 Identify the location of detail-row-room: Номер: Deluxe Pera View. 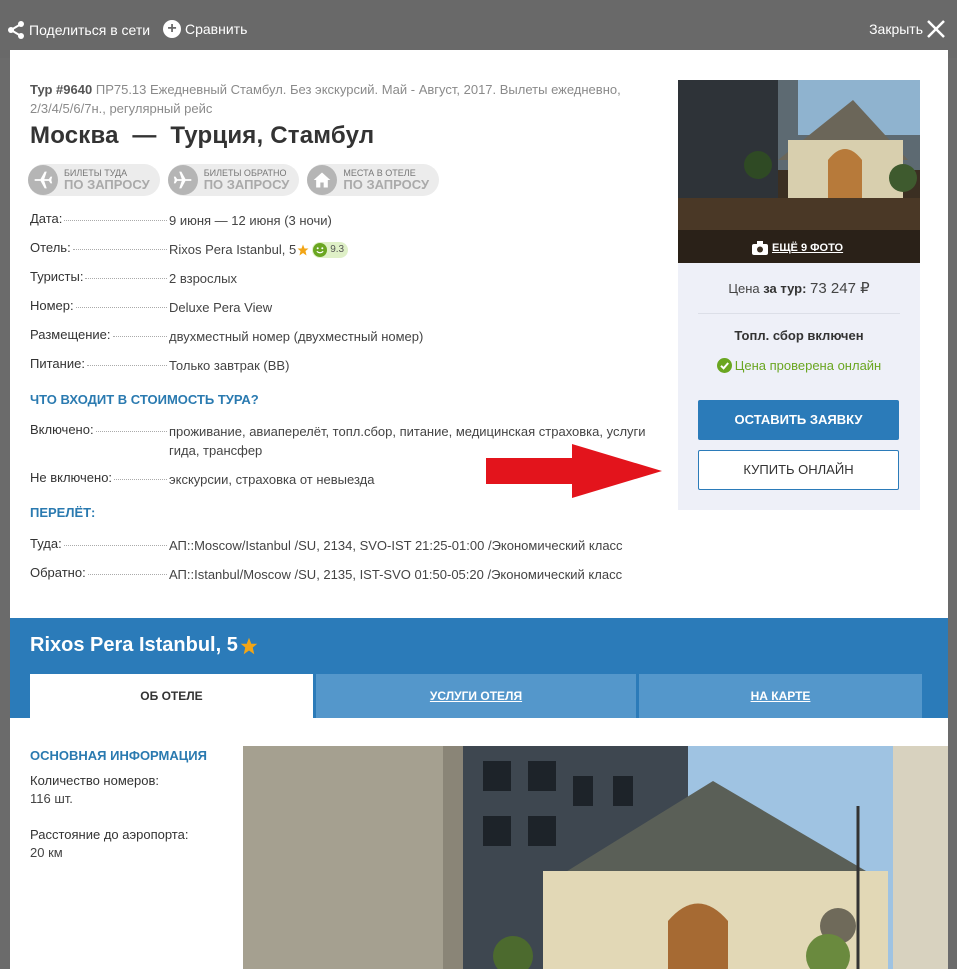
(340, 312).